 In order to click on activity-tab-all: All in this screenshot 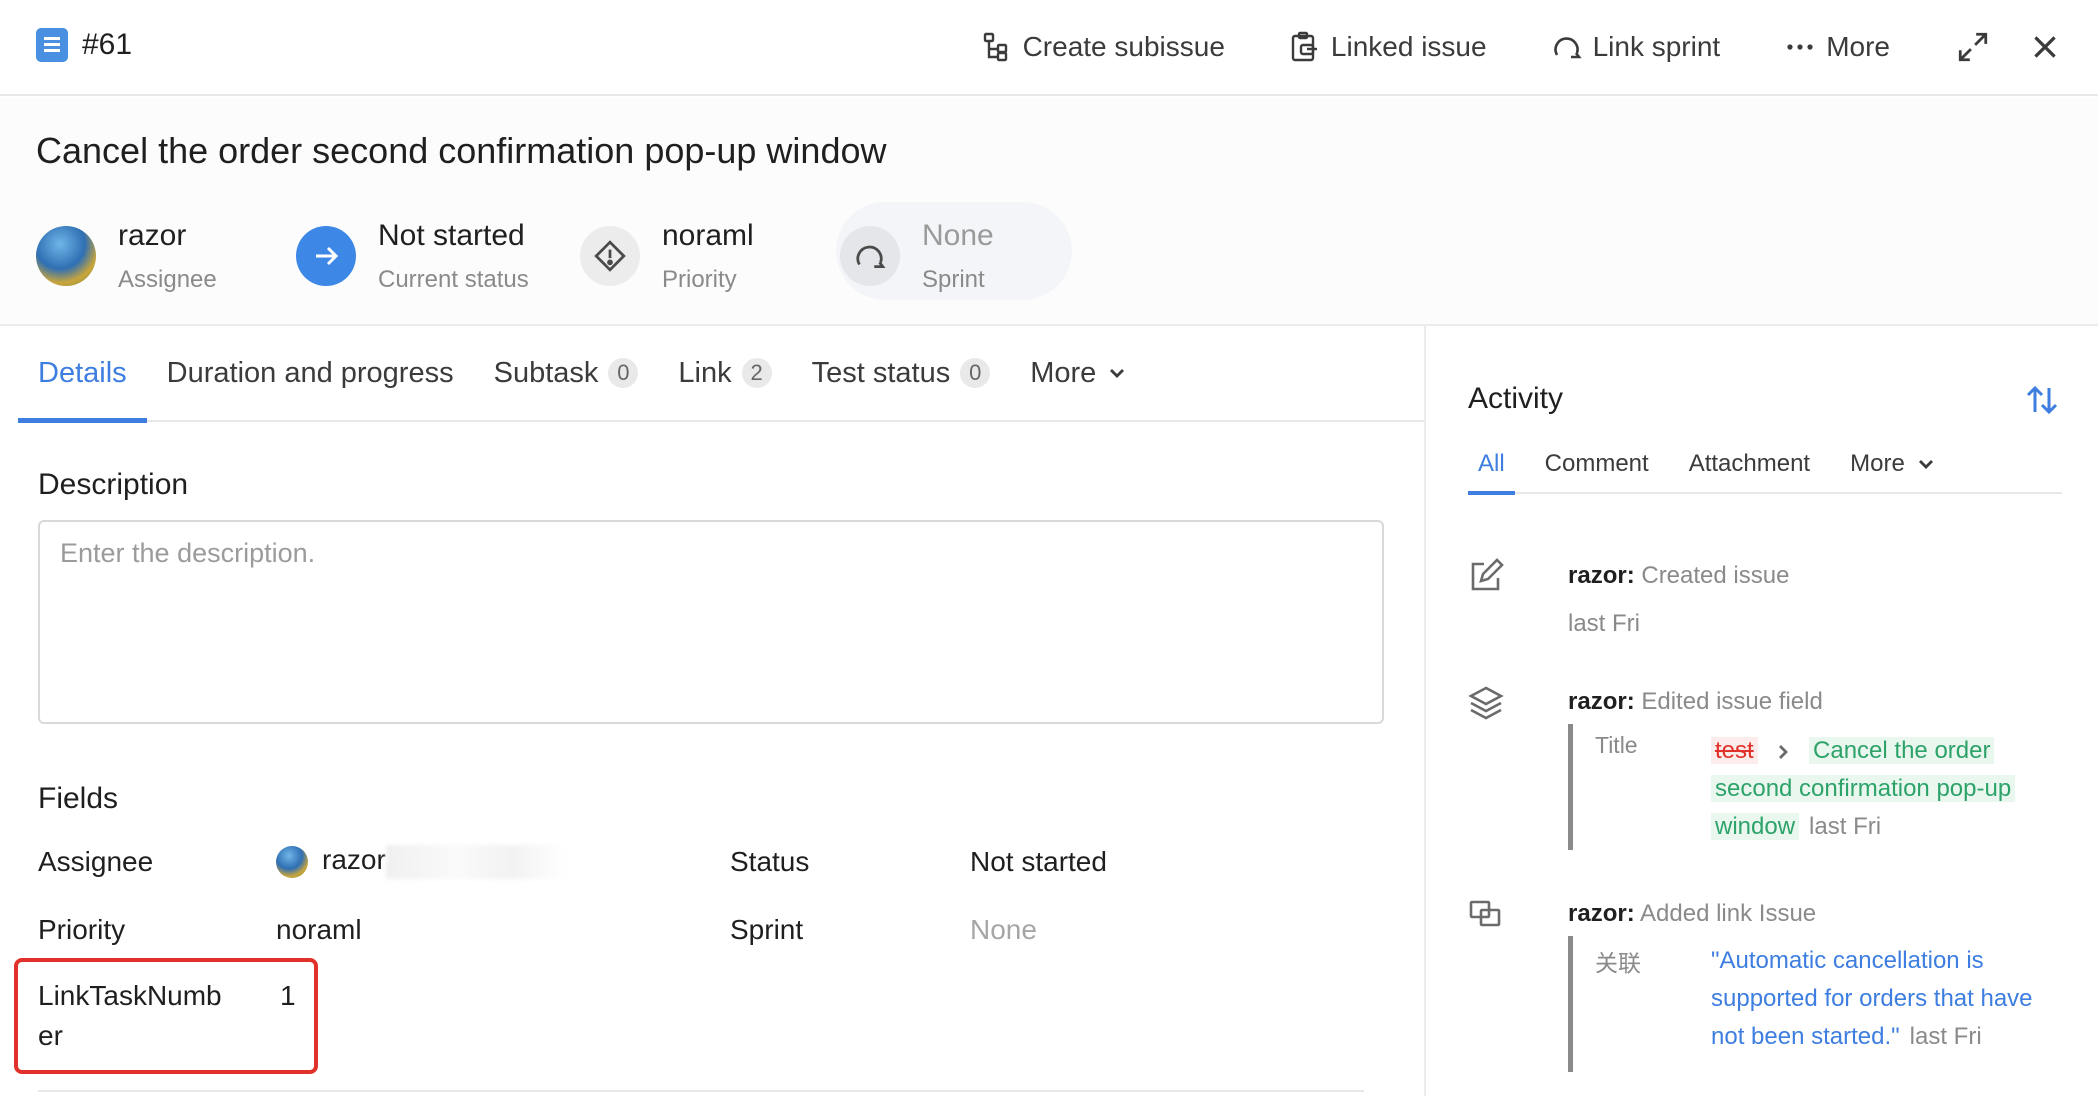, I will do `click(1491, 465)`.